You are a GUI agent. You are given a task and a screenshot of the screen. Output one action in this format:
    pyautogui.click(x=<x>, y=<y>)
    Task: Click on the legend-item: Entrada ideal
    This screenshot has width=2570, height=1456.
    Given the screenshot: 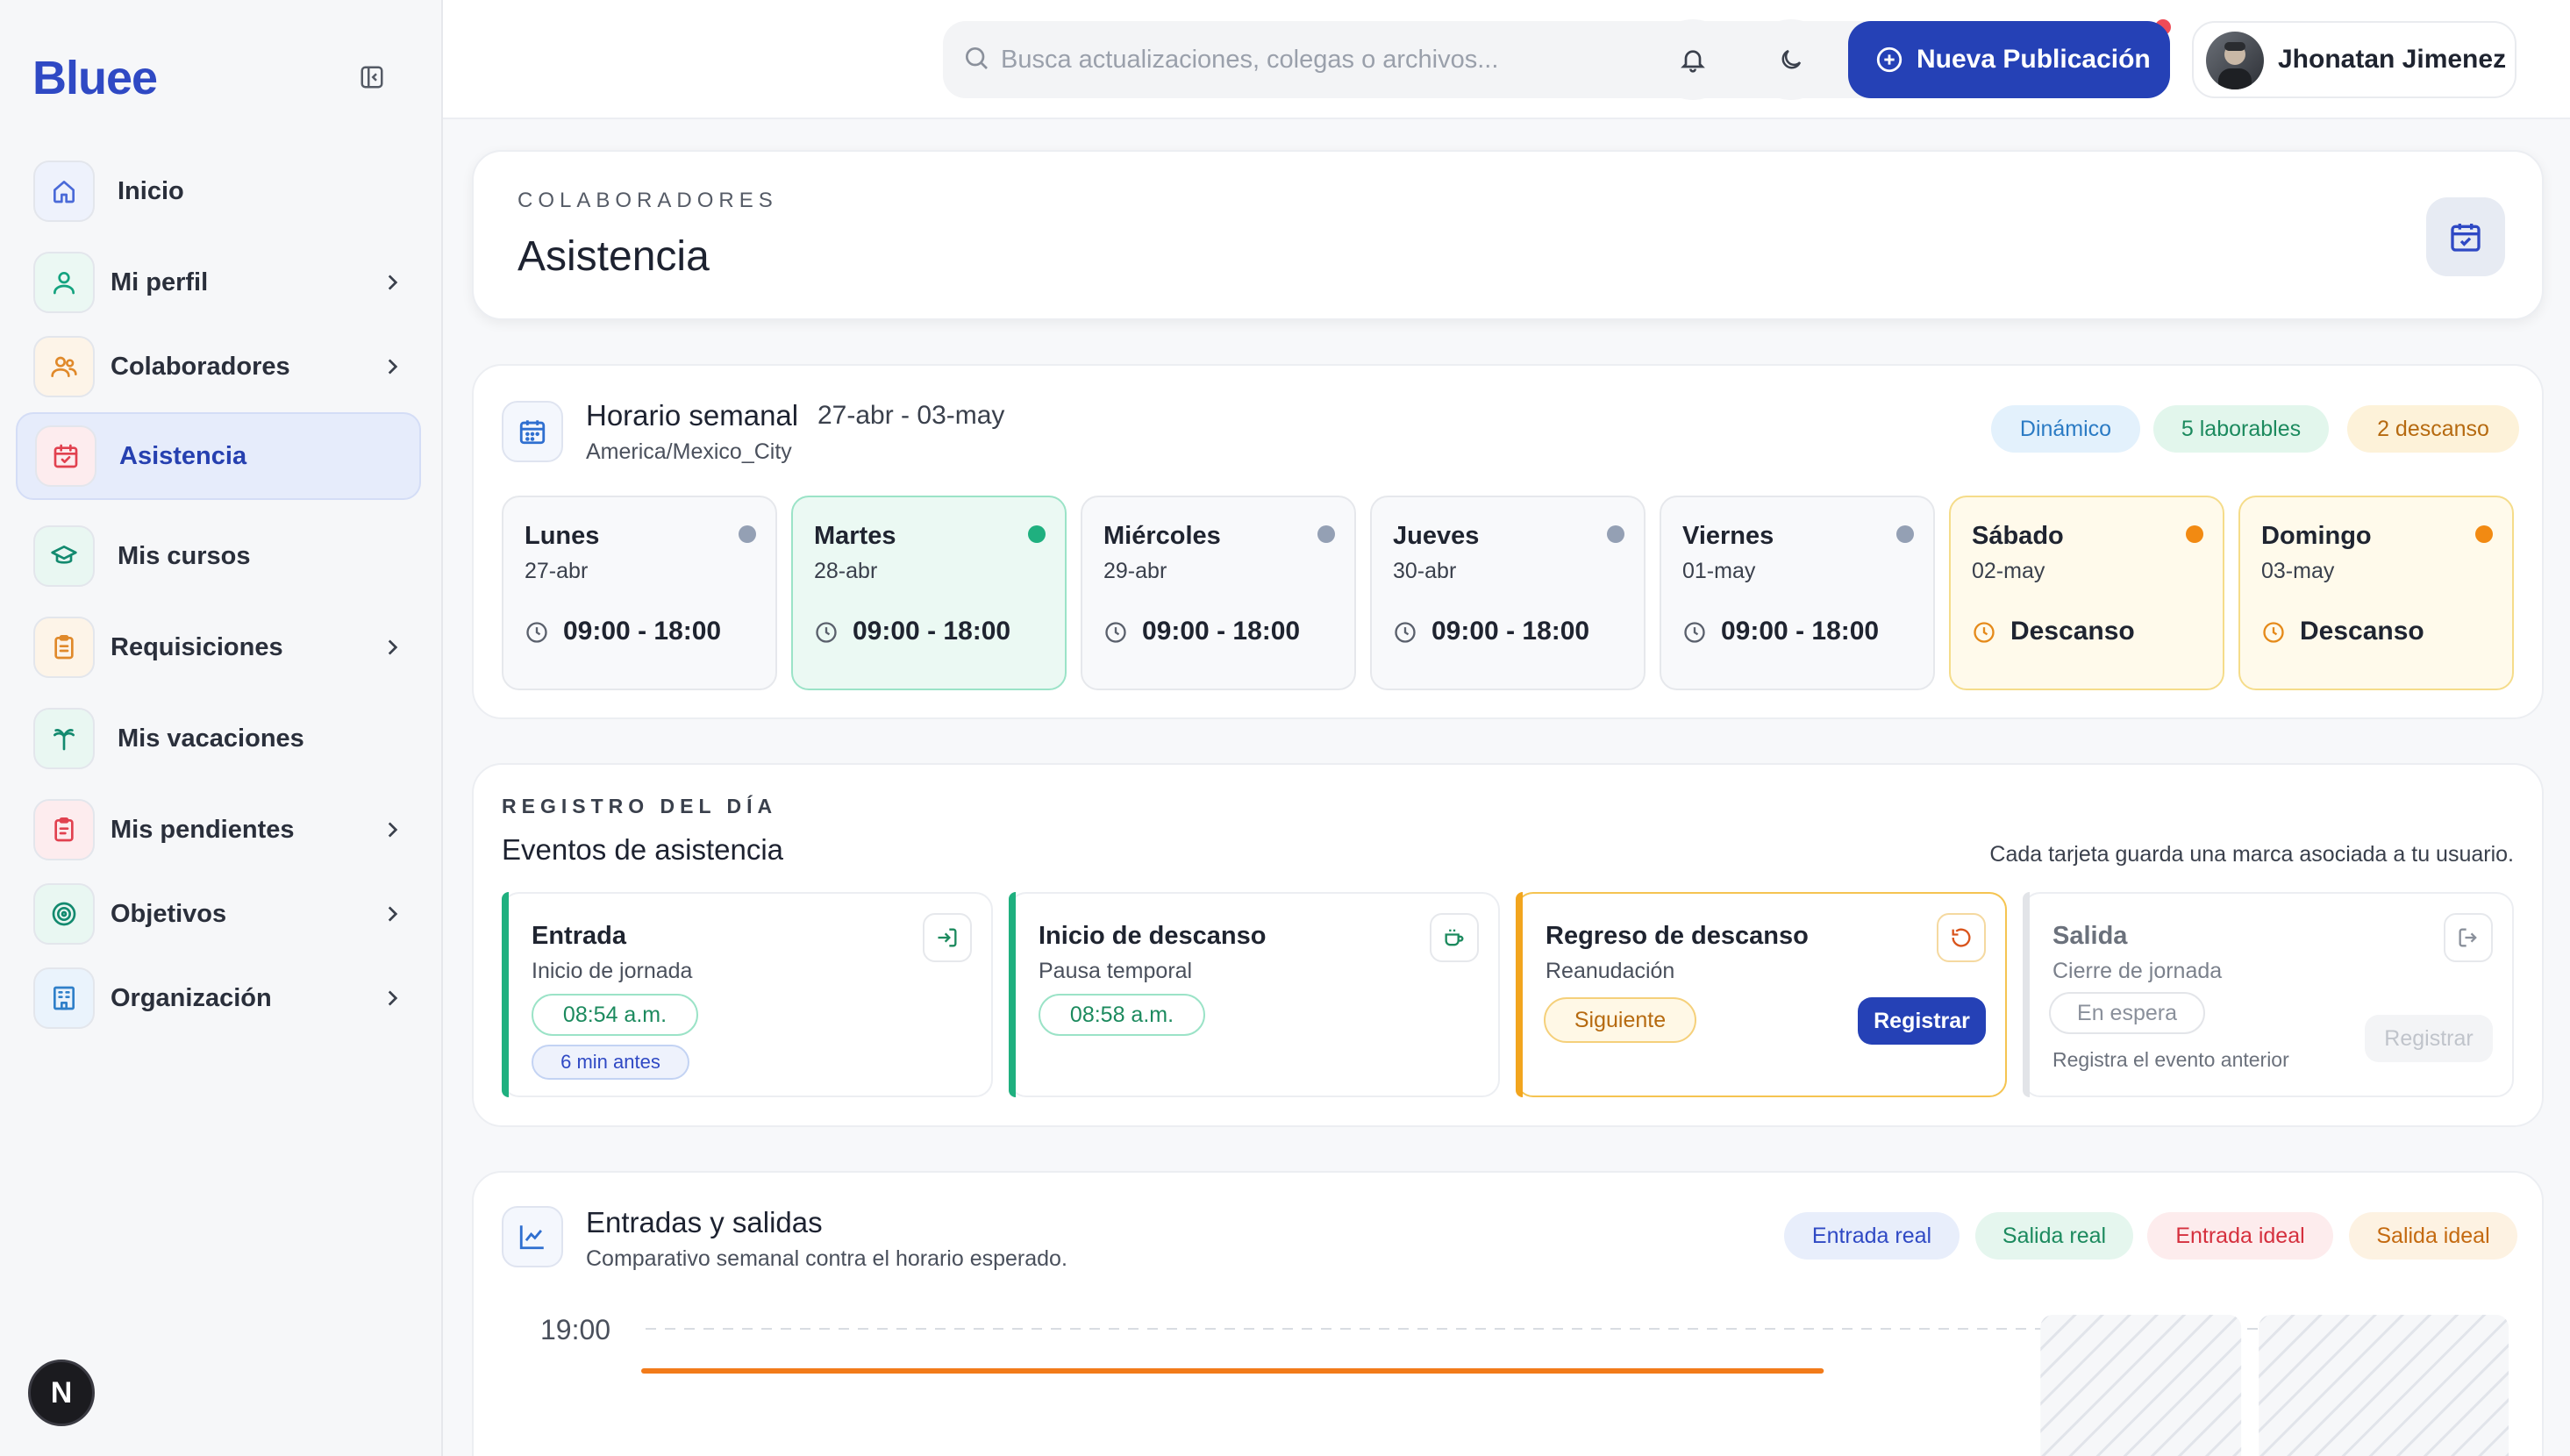 What is the action you would take?
    pyautogui.click(x=2240, y=1236)
    